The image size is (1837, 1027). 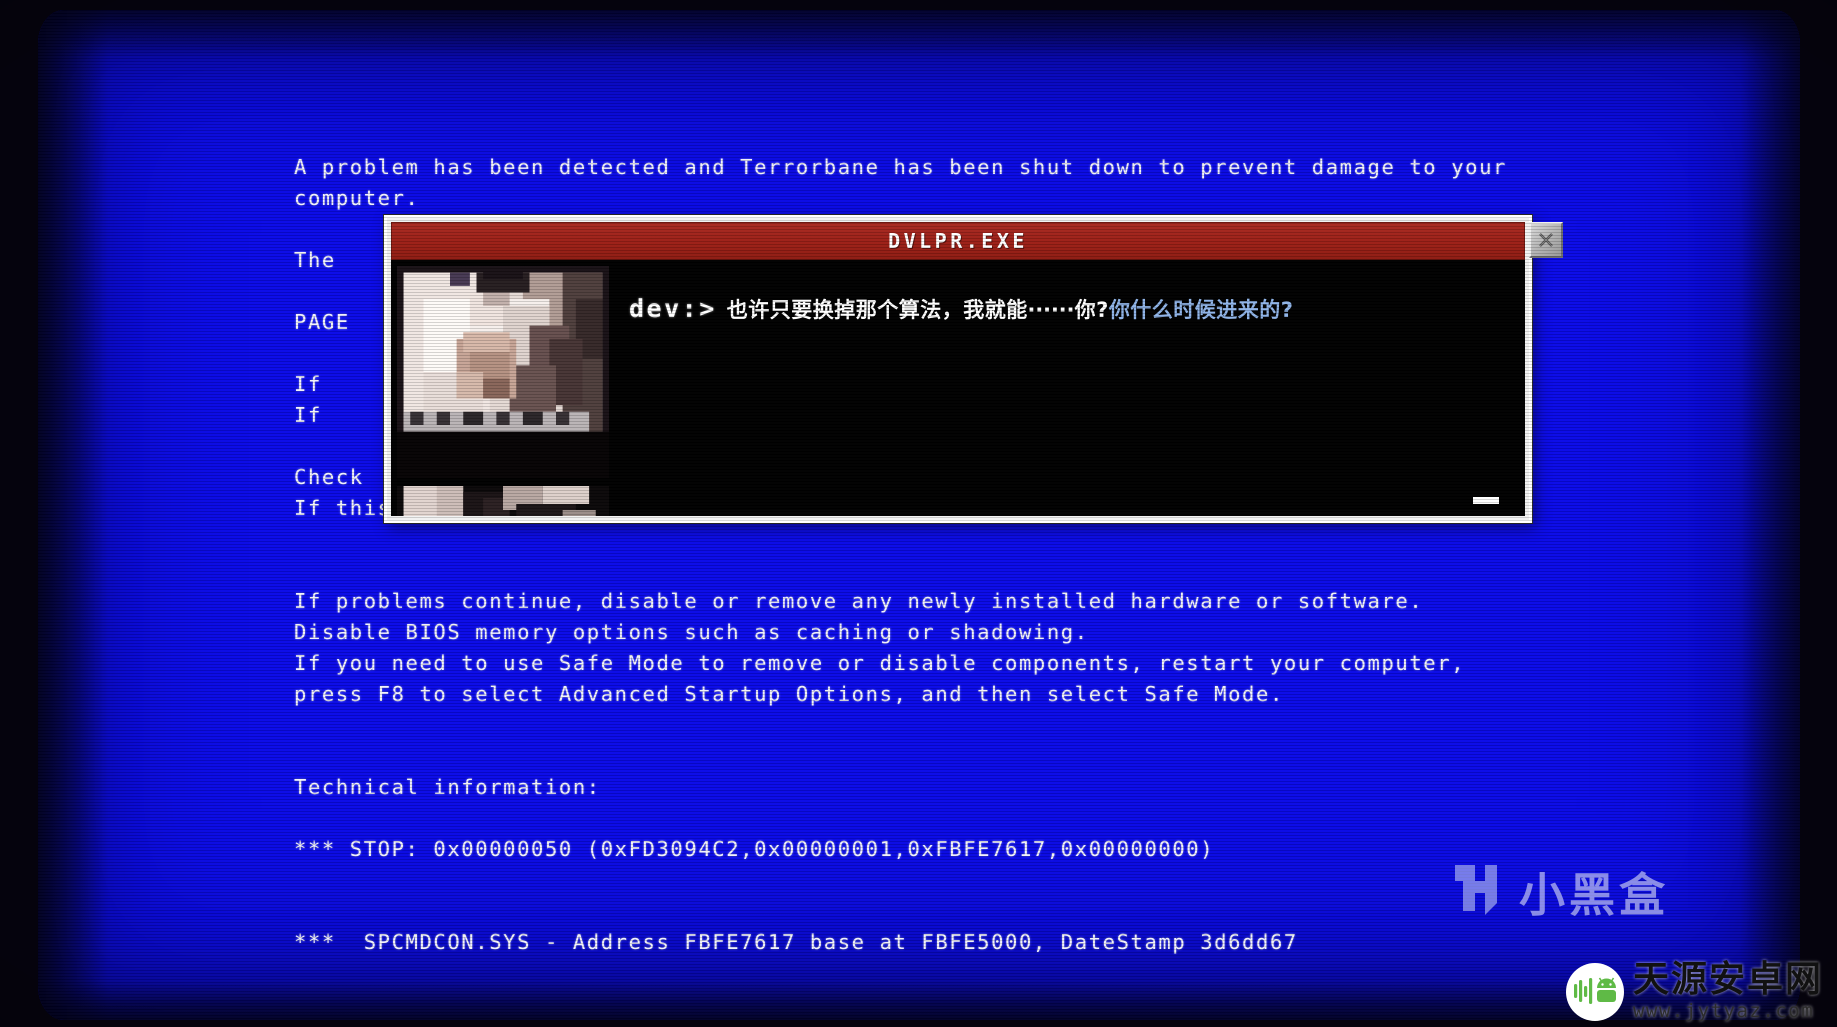 What do you see at coordinates (917, 310) in the screenshot?
I see `dialog-message-main: 也许只要换掉那个算法，我就能‧‧‧‧‧‧你?` at bounding box center [917, 310].